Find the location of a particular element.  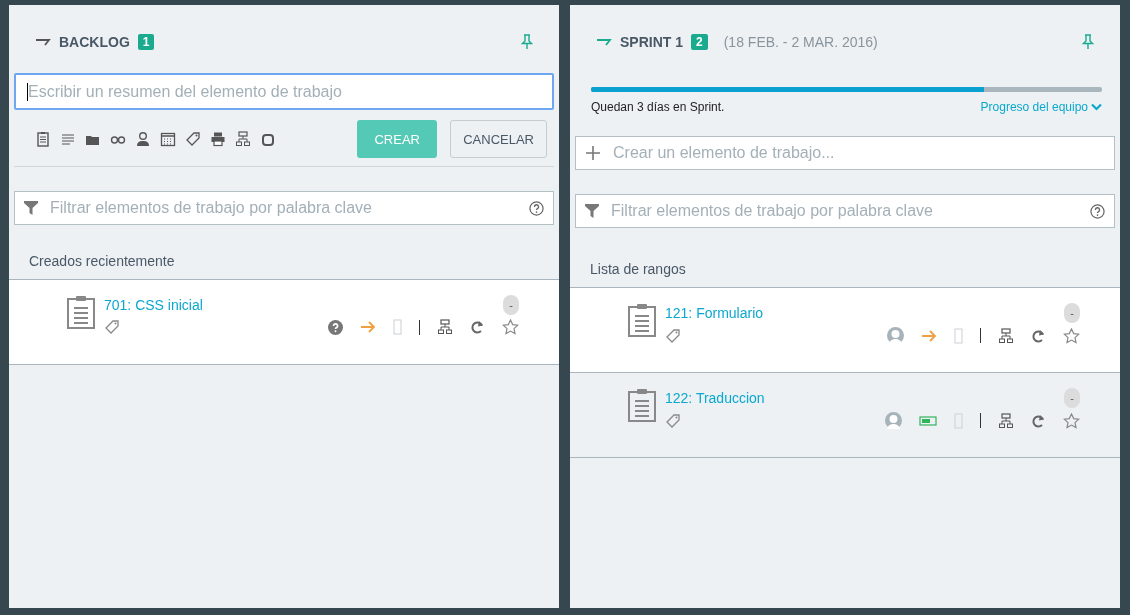

panel-title: SPRINT 1 is located at coordinates (651, 42).